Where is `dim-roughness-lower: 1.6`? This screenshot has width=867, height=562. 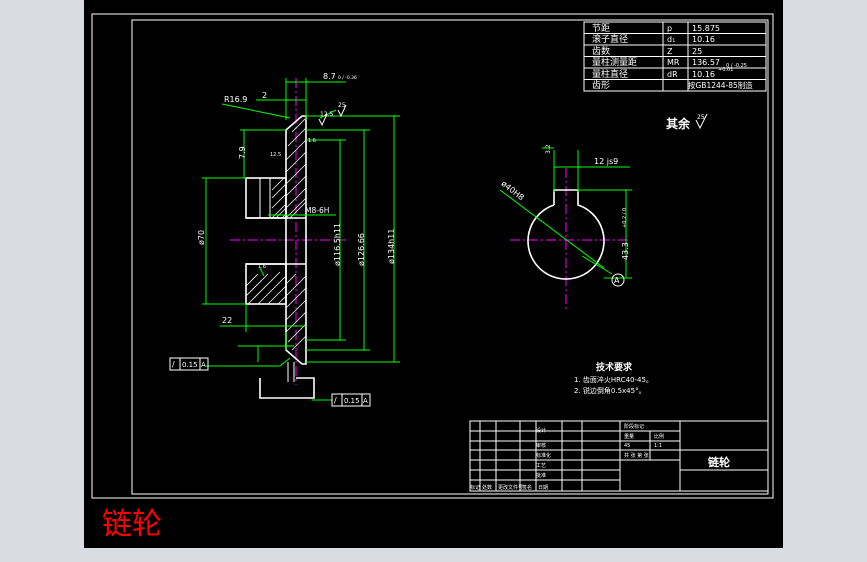 dim-roughness-lower: 1.6 is located at coordinates (262, 267).